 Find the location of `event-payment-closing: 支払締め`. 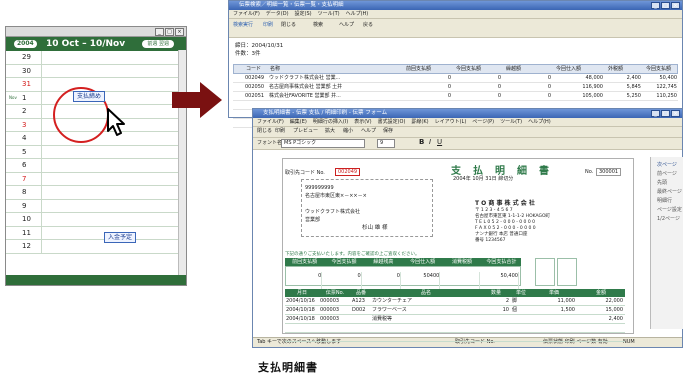

event-payment-closing: 支払締め is located at coordinates (89, 96).